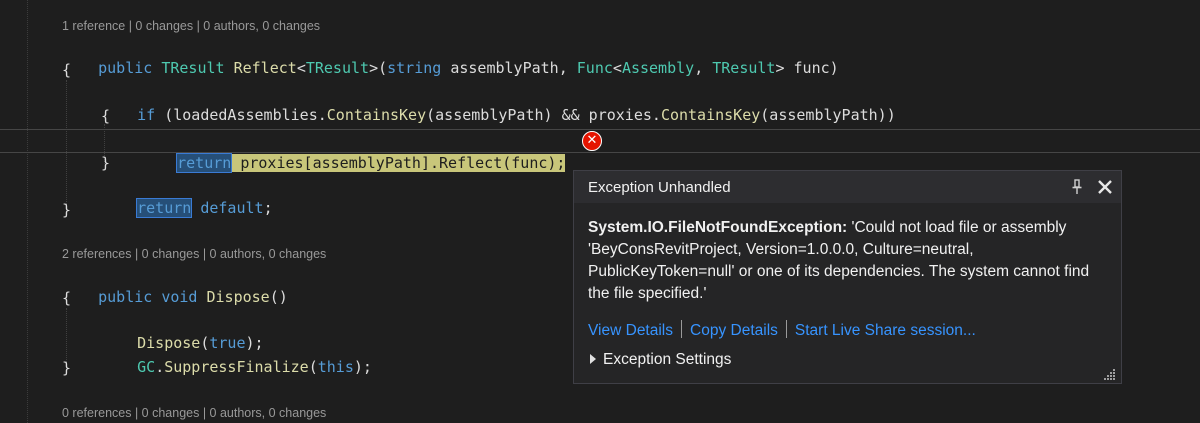  I want to click on code-line-dispose-call: Dispose(true);, so click(200, 343).